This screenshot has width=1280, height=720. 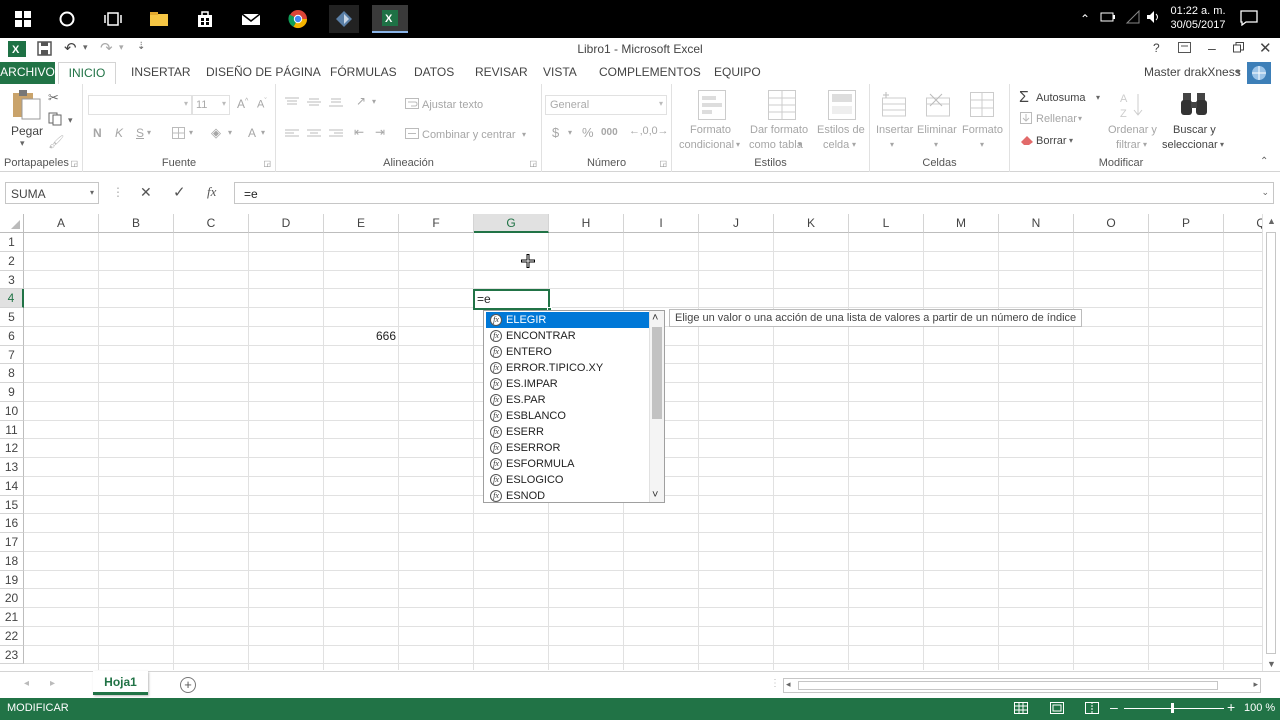 What do you see at coordinates (12, 298) in the screenshot?
I see `row-header-4: 4` at bounding box center [12, 298].